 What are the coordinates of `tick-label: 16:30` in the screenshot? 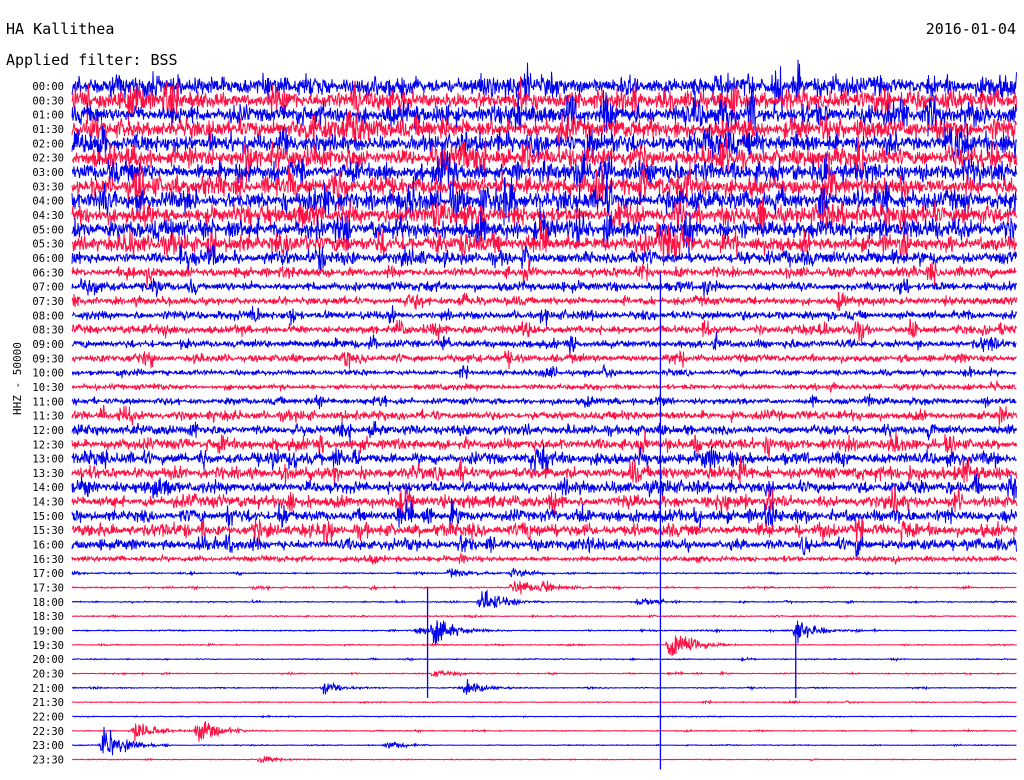 It's located at (48, 560).